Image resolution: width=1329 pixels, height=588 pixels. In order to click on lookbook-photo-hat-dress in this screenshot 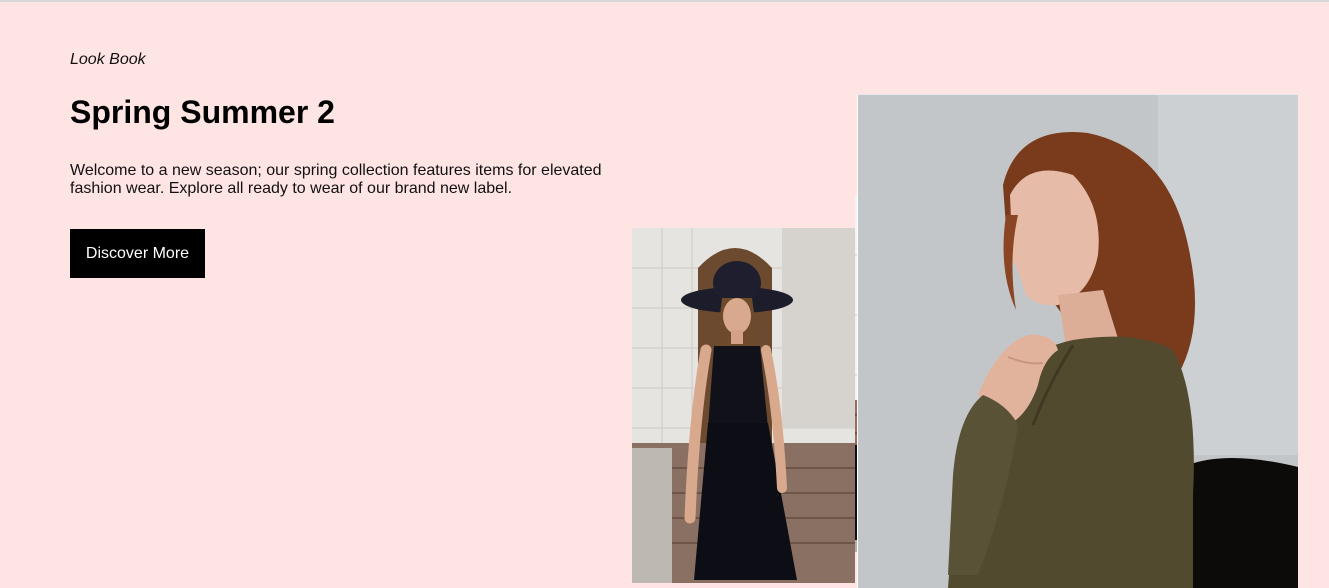, I will do `click(743, 405)`.